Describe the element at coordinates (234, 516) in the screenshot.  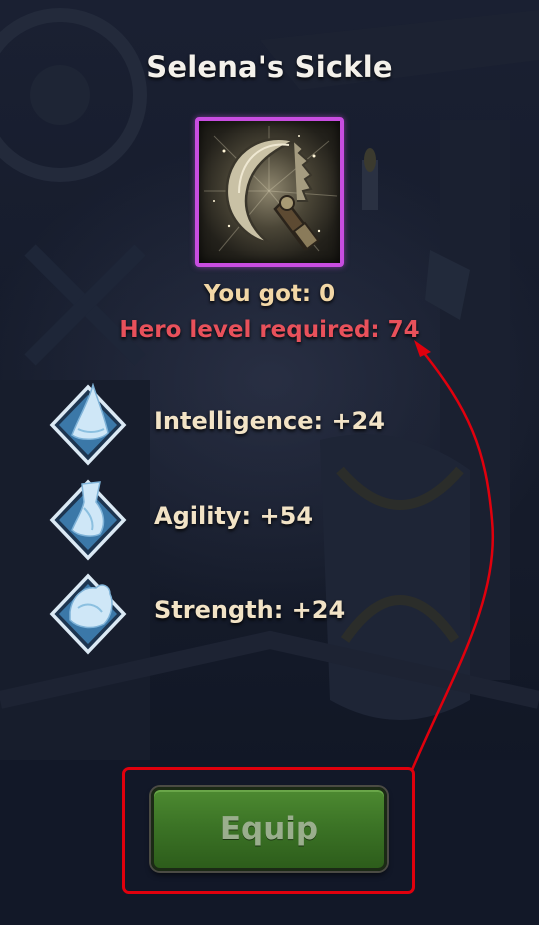
I see `stat-text-agility: Agility: +54` at that location.